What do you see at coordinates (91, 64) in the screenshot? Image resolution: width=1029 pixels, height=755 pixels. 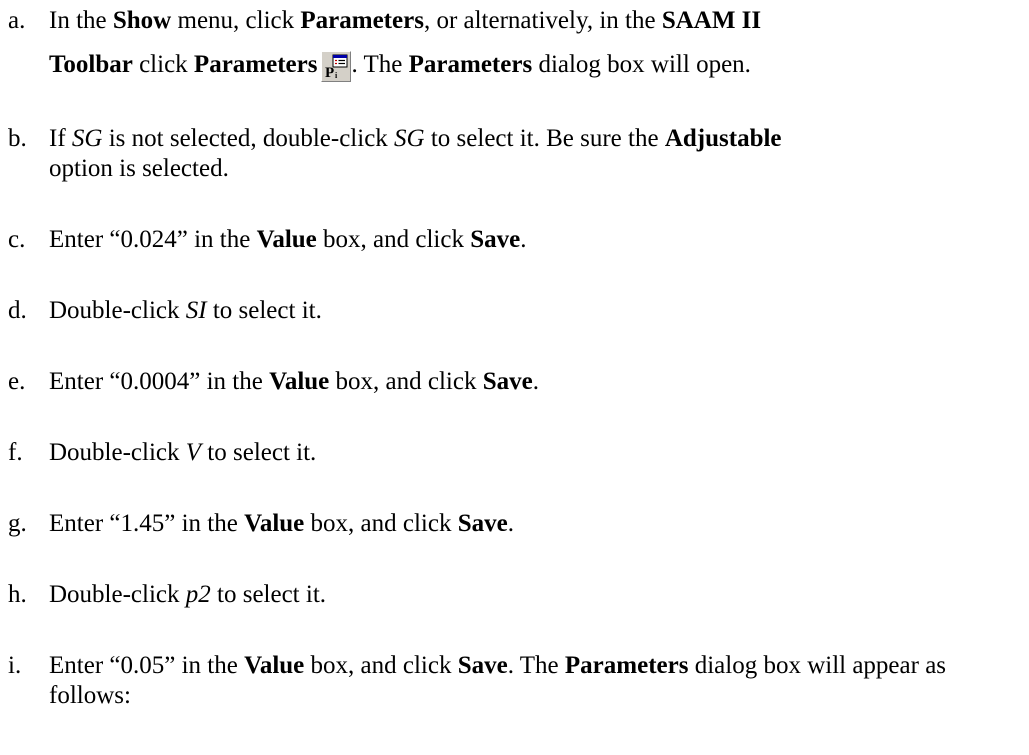 I see `toolbar-name: Toolbar` at bounding box center [91, 64].